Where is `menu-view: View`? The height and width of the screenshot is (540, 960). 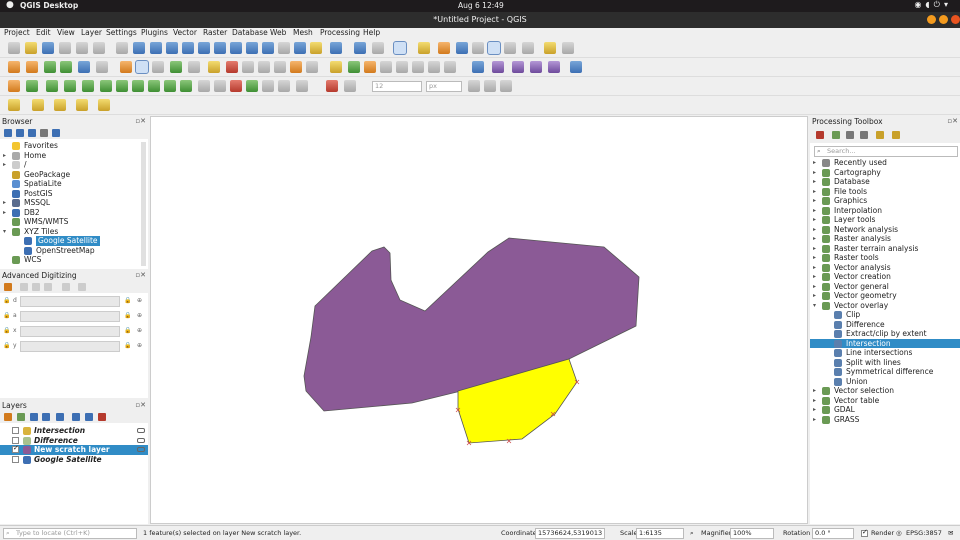 menu-view: View is located at coordinates (66, 32).